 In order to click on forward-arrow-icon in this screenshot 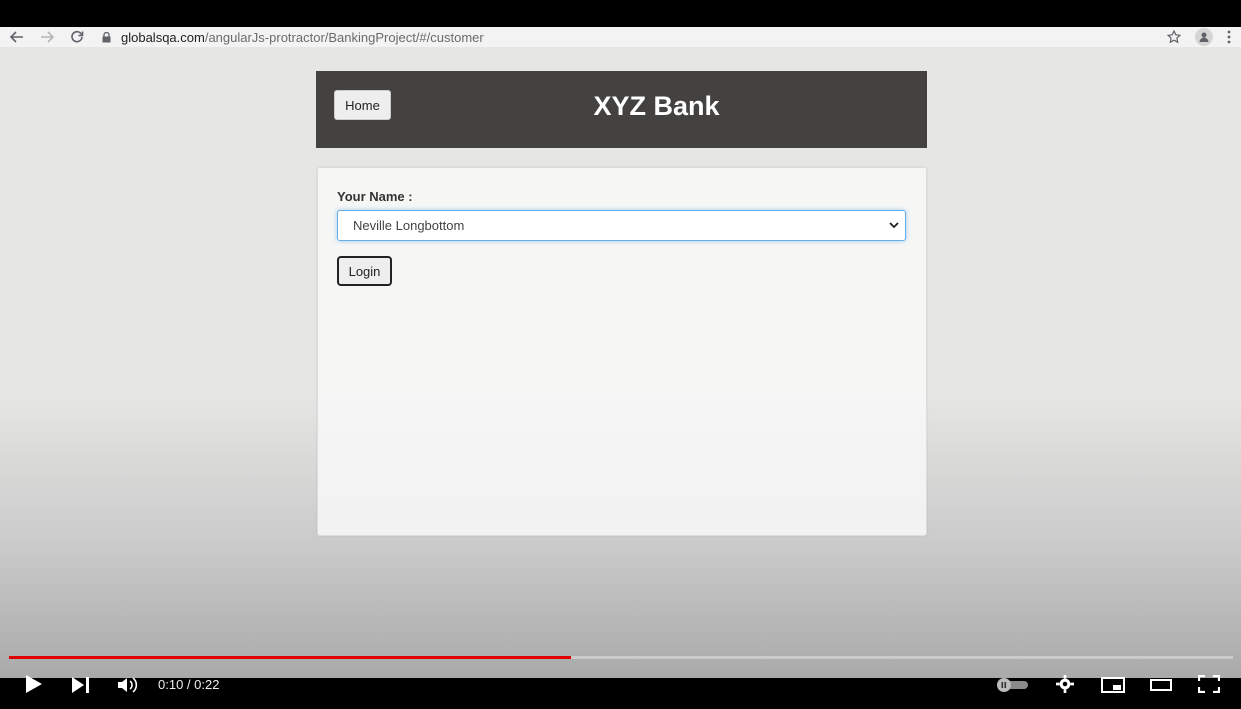, I will do `click(47, 37)`.